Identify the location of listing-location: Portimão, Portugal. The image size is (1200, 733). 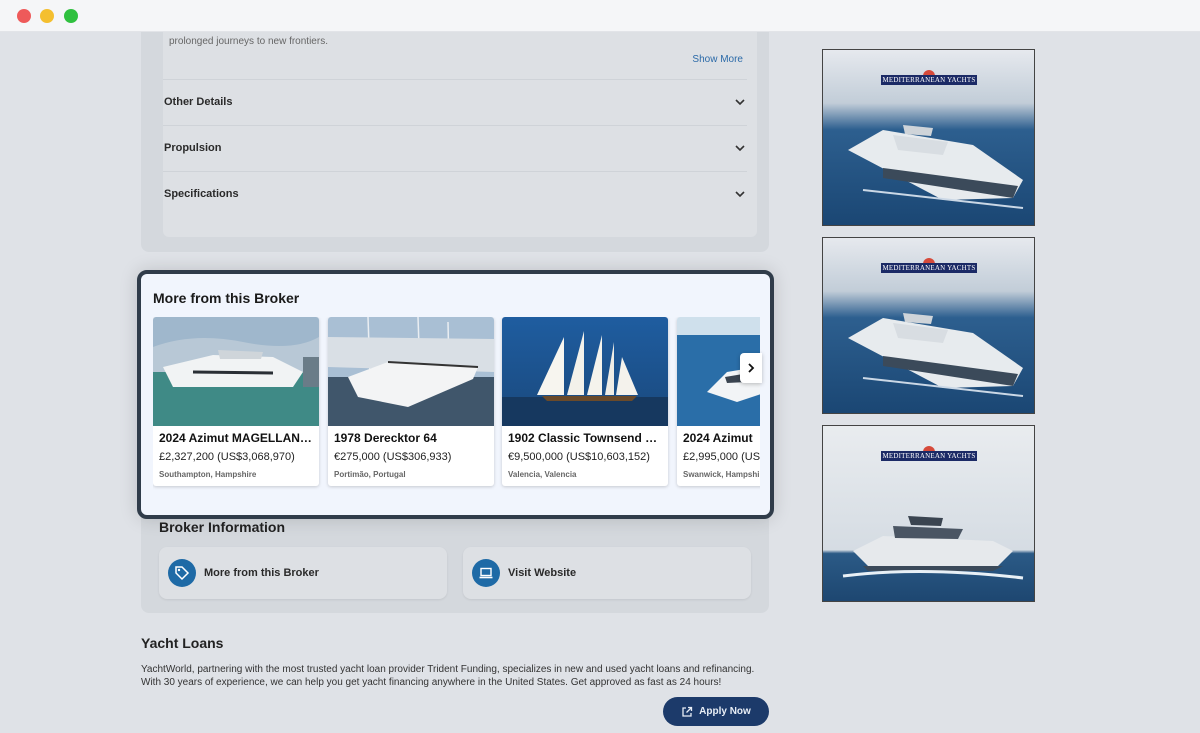
(370, 474).